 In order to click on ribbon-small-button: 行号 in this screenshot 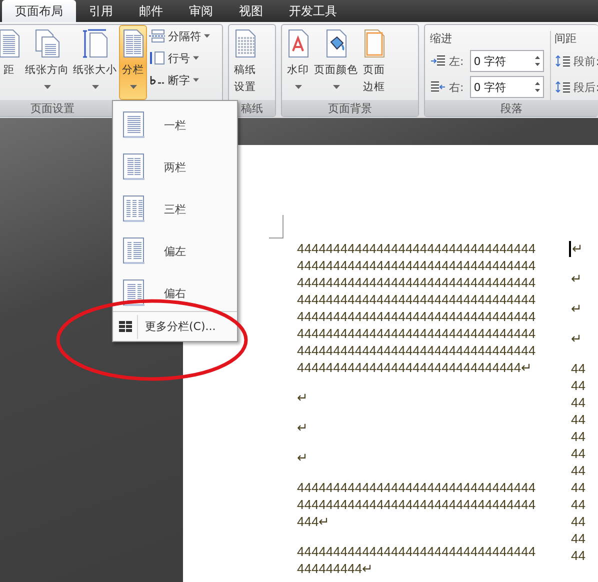, I will do `click(179, 58)`.